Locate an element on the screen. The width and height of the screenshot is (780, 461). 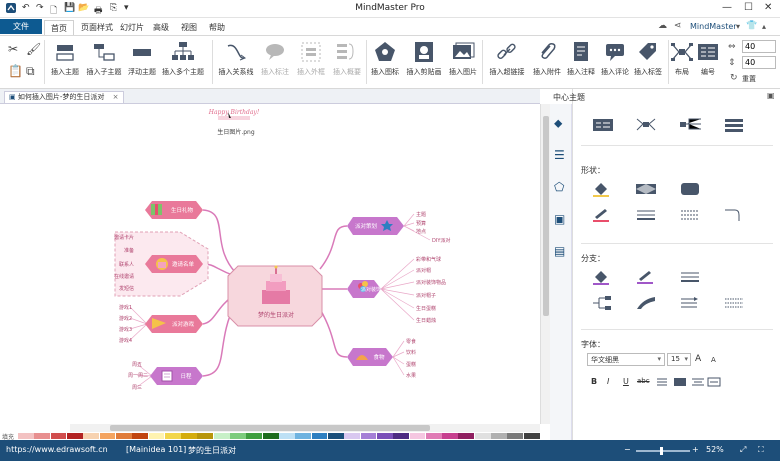
structure-map-icon is located at coordinates (605, 125).